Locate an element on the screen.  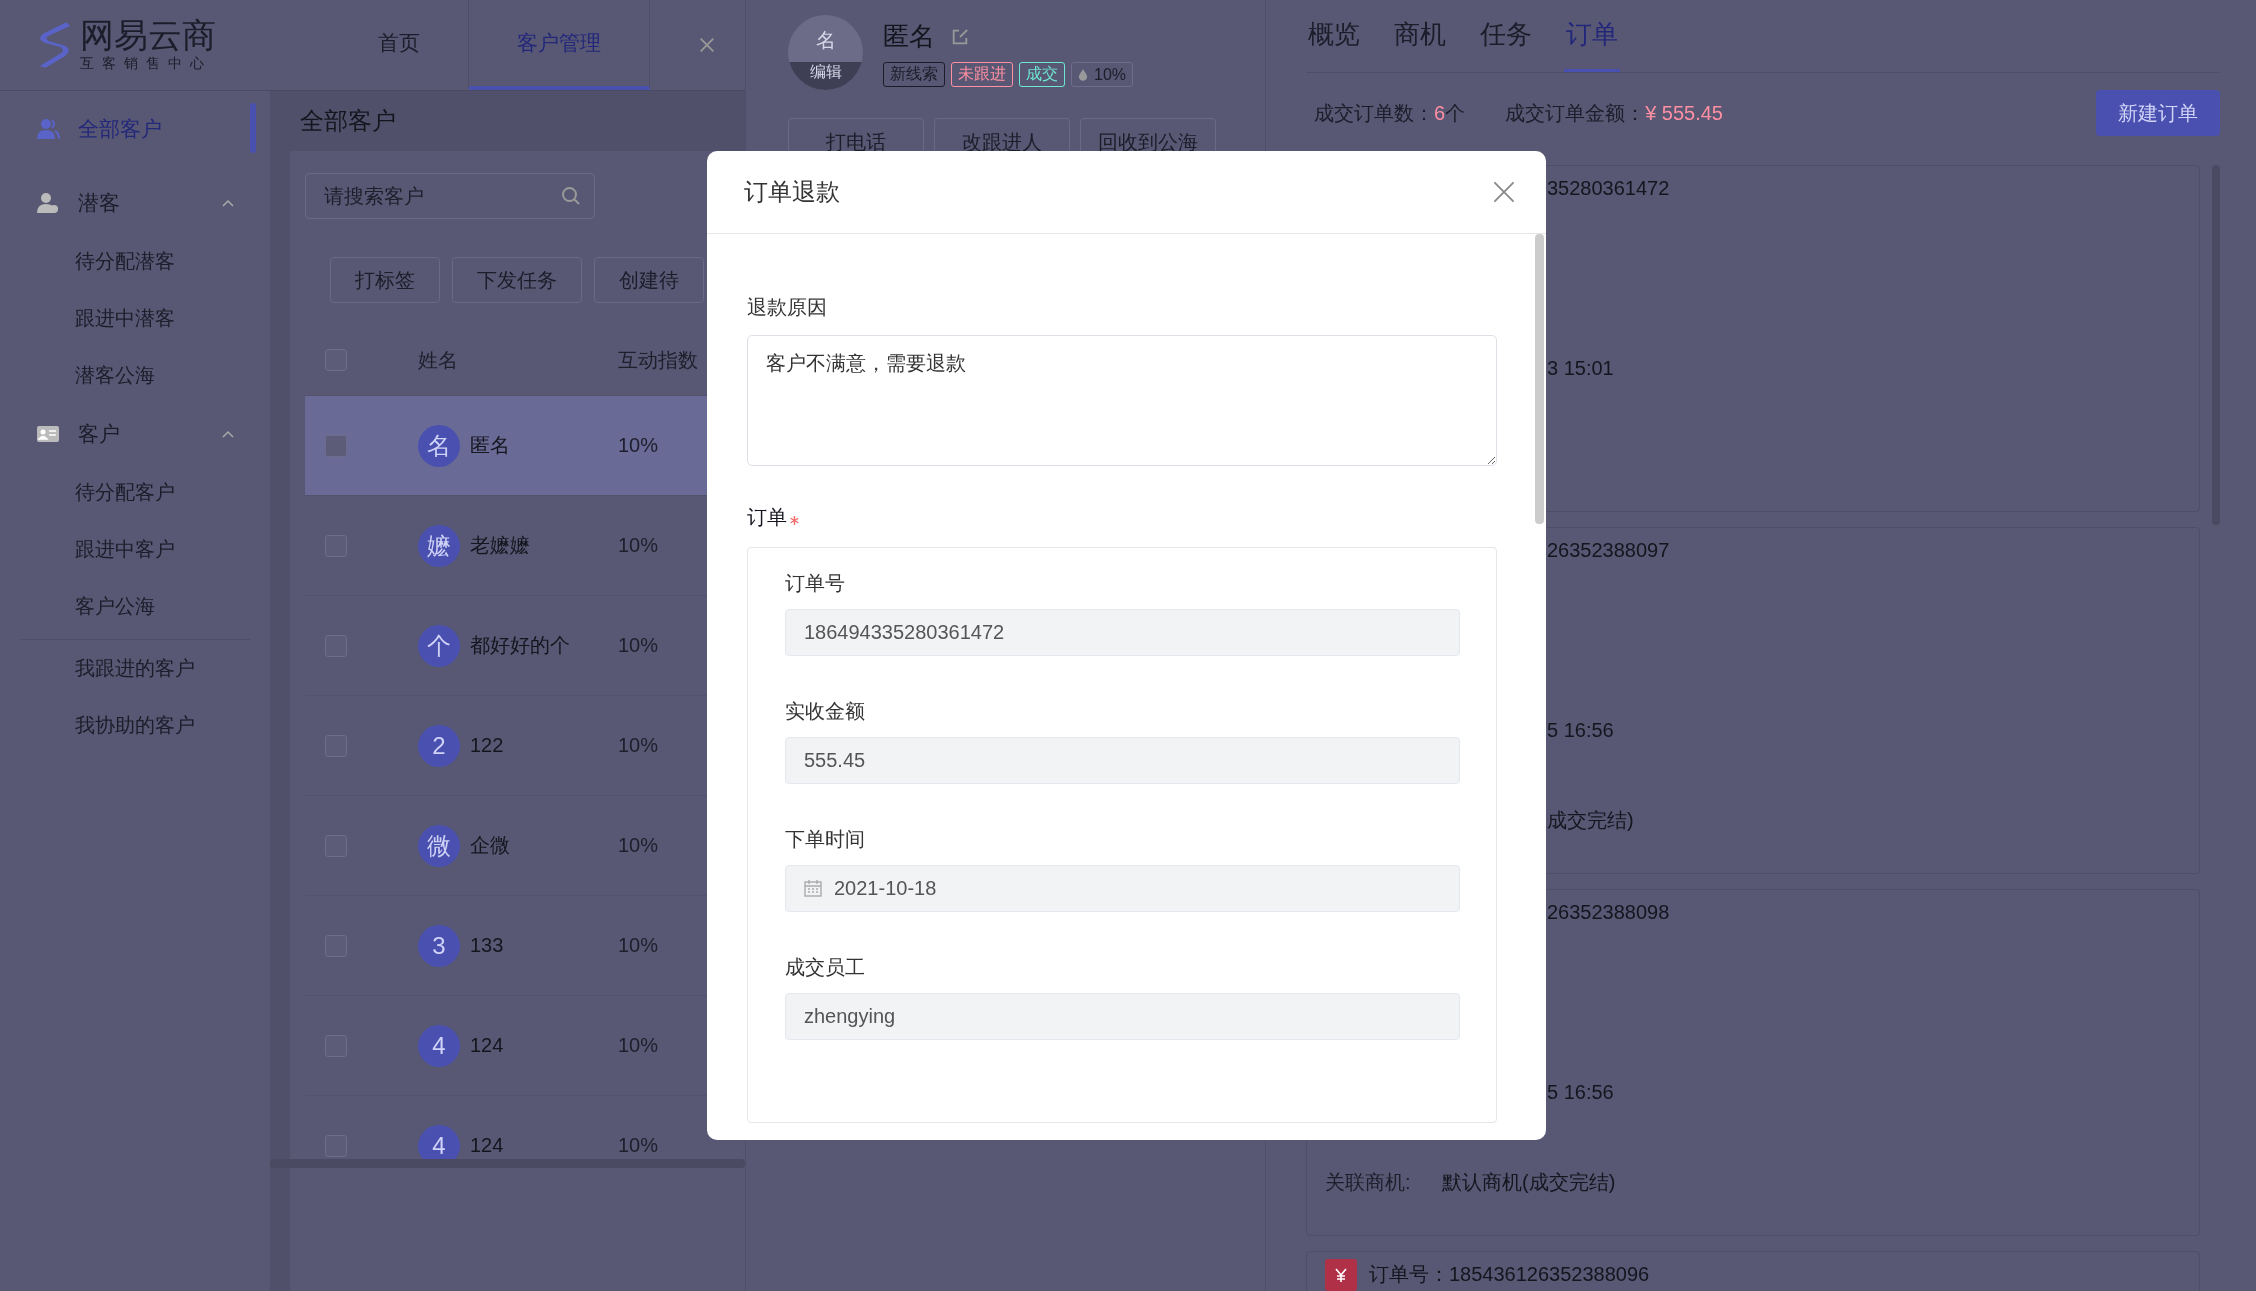
action-button: 下发任务 is located at coordinates (517, 280).